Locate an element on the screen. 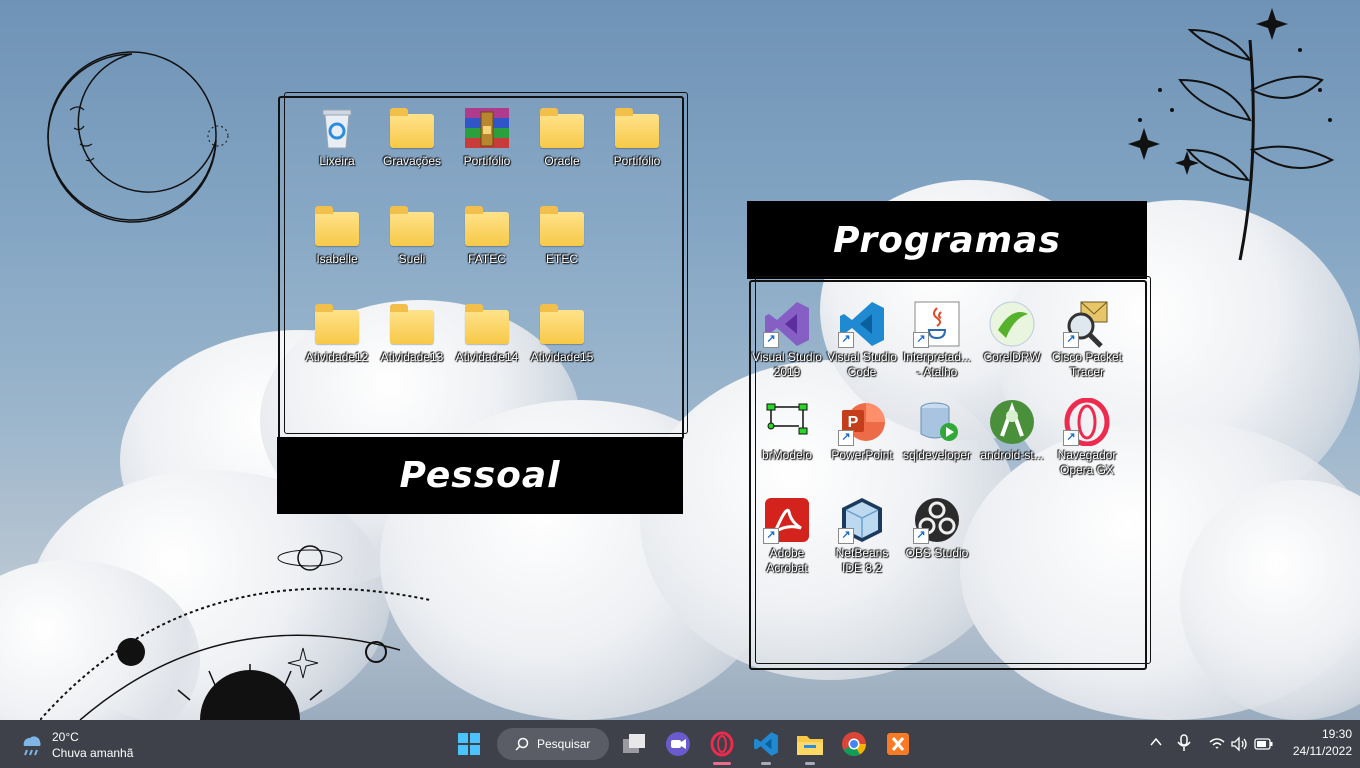 The image size is (1360, 768). start-button is located at coordinates (469, 744).